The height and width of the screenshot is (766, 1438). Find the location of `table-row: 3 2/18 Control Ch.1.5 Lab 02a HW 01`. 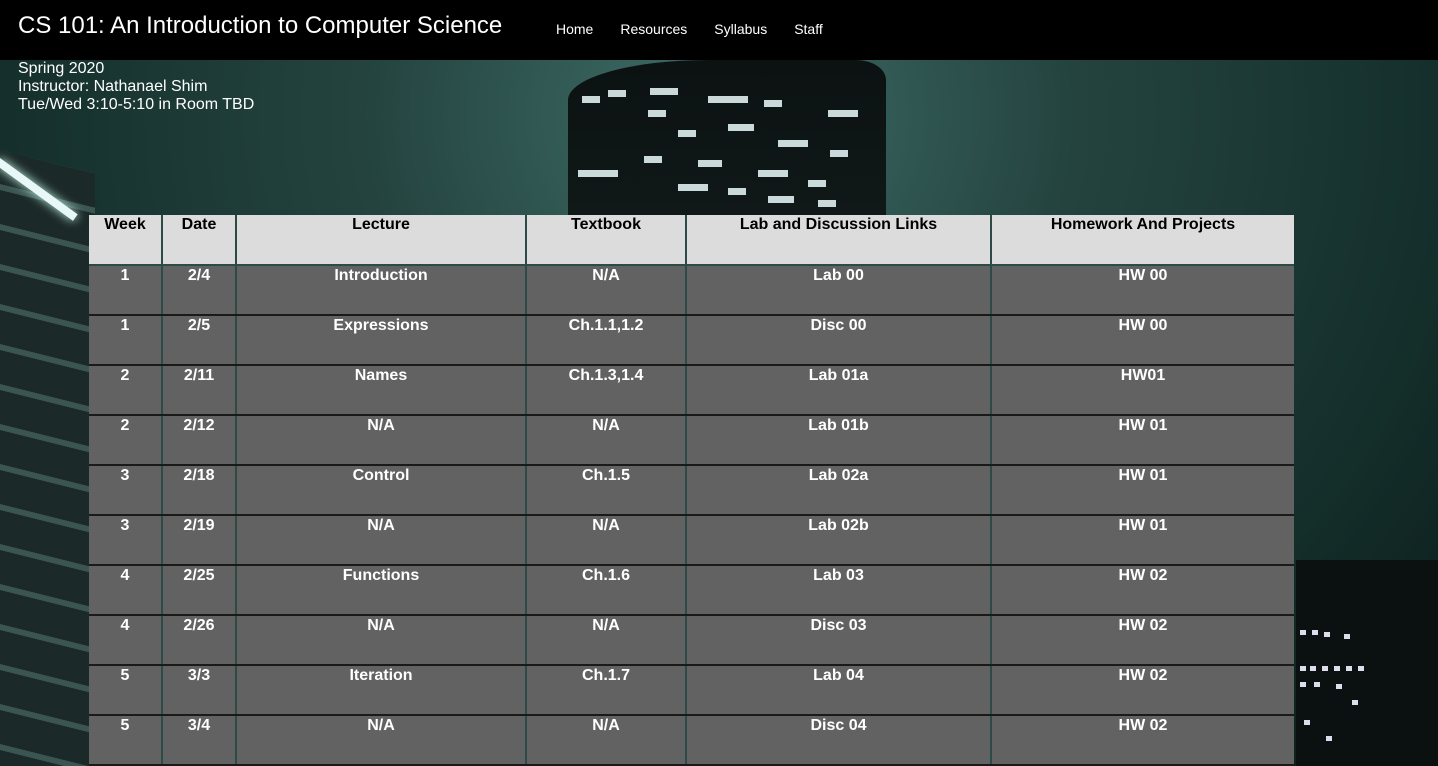

table-row: 3 2/18 Control Ch.1.5 Lab 02a HW 01 is located at coordinates (691, 490).